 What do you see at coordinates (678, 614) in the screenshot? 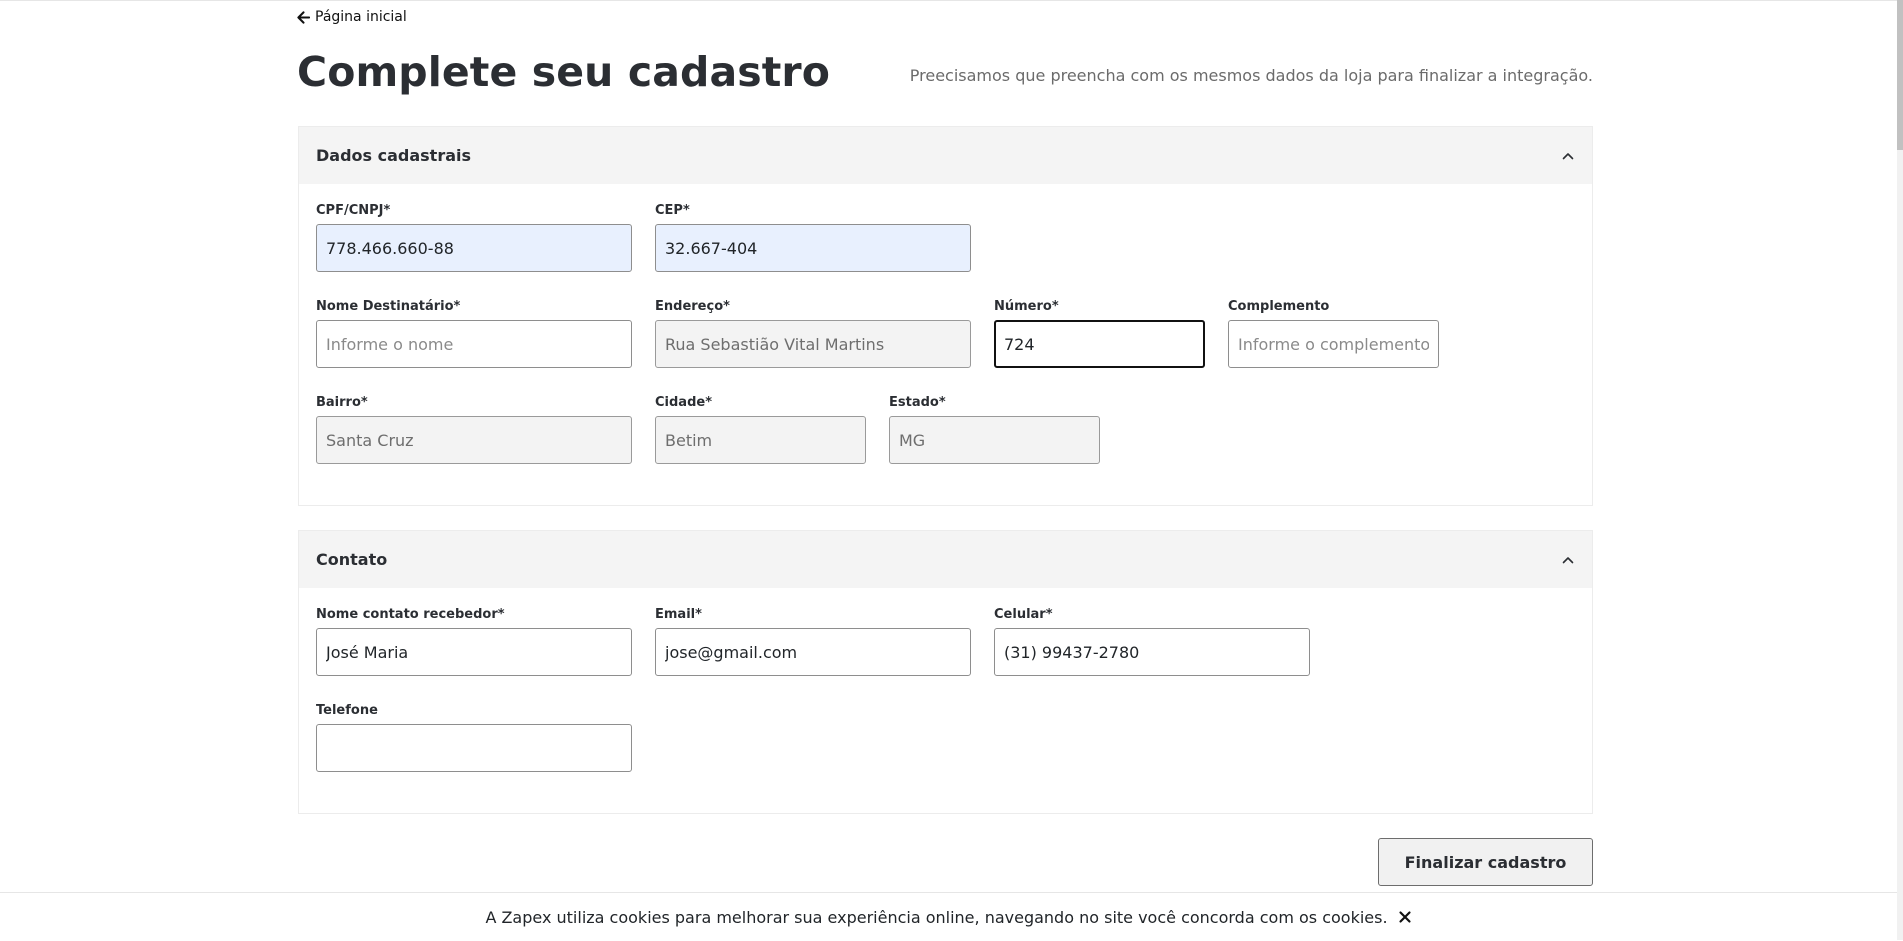
I see `email-label: Email*` at bounding box center [678, 614].